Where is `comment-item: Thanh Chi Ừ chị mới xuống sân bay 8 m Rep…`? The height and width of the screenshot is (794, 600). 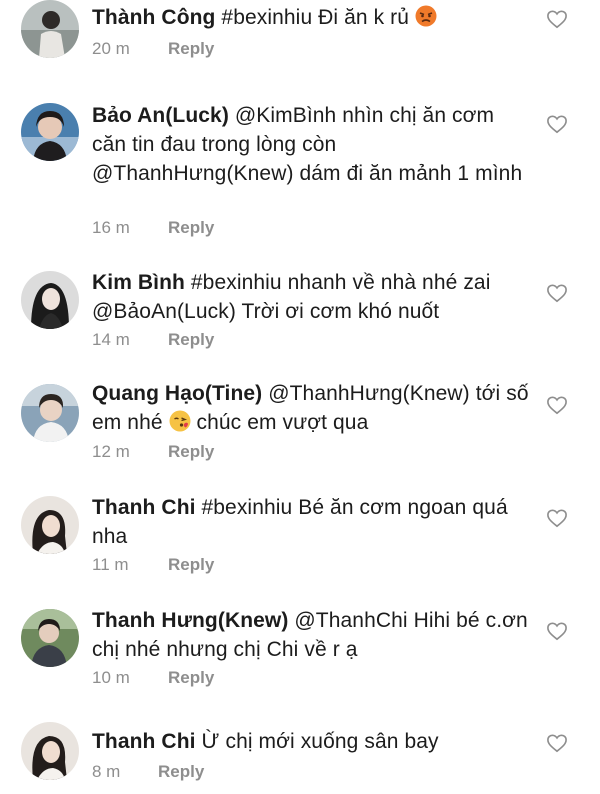
comment-item: Thanh Chi Ừ chị mới xuống sân bay 8 m Rep… is located at coordinates (300, 755).